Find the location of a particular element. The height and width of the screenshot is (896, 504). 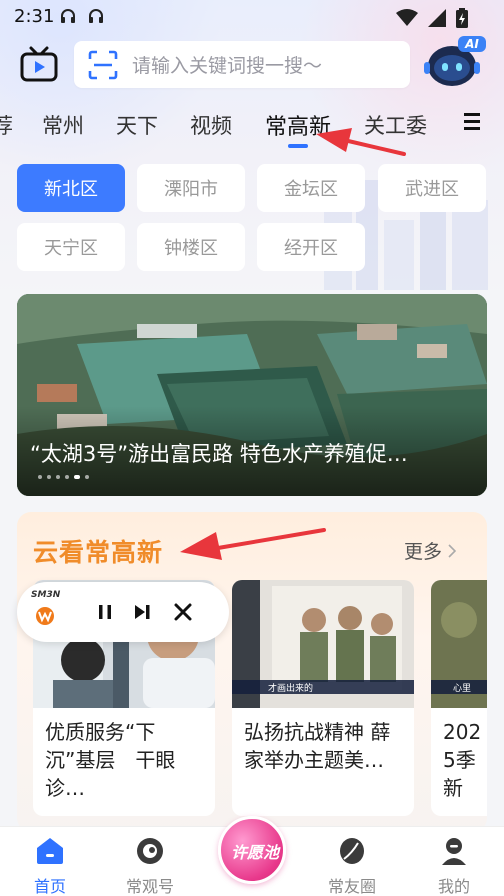

nav-changyouquan: 常友圈 is located at coordinates (352, 861).